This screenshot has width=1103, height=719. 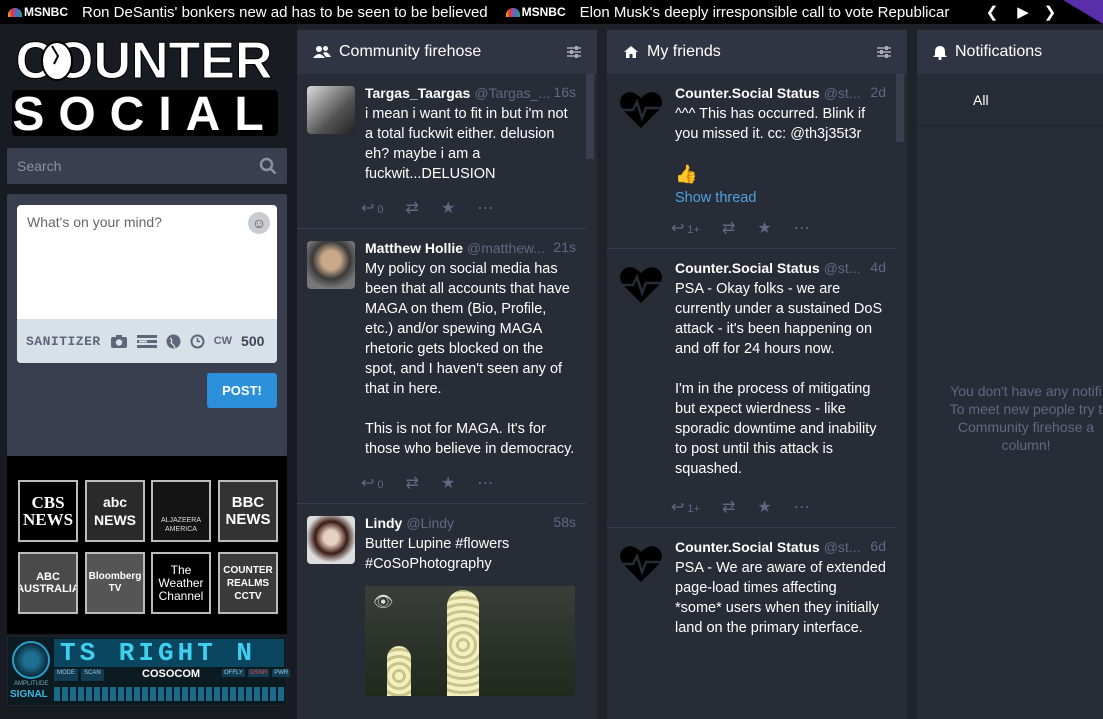 I want to click on timestamp: 21s, so click(x=564, y=247).